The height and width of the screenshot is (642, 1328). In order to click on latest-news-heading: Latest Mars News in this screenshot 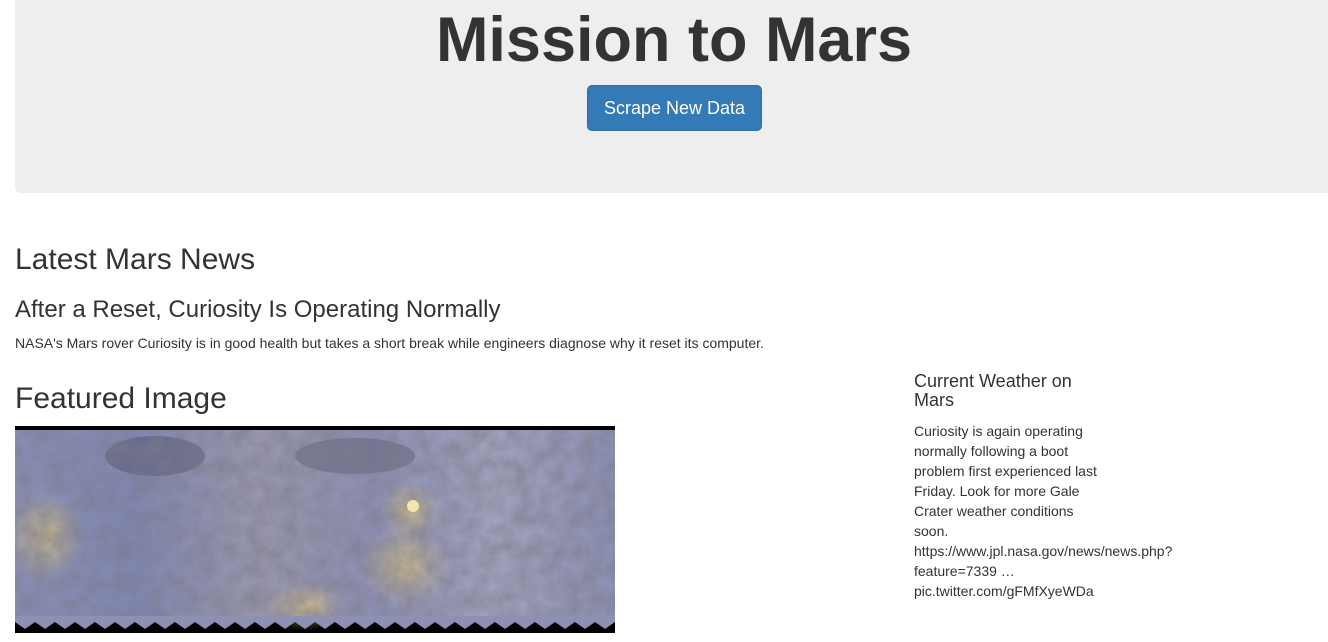, I will do `click(135, 259)`.